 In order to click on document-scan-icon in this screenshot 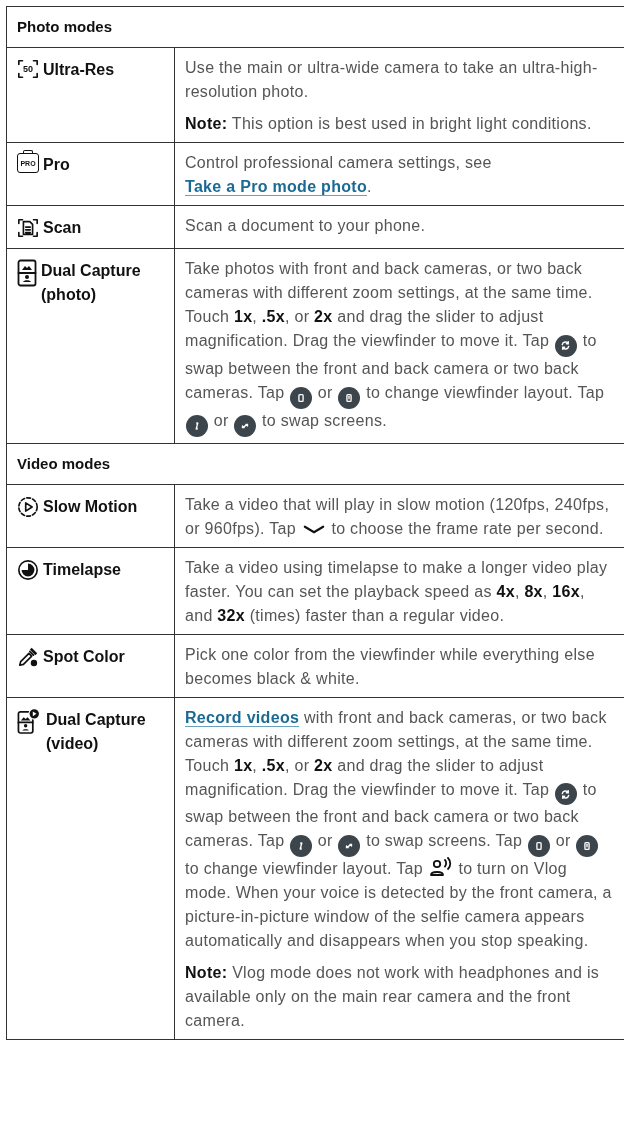, I will do `click(28, 228)`.